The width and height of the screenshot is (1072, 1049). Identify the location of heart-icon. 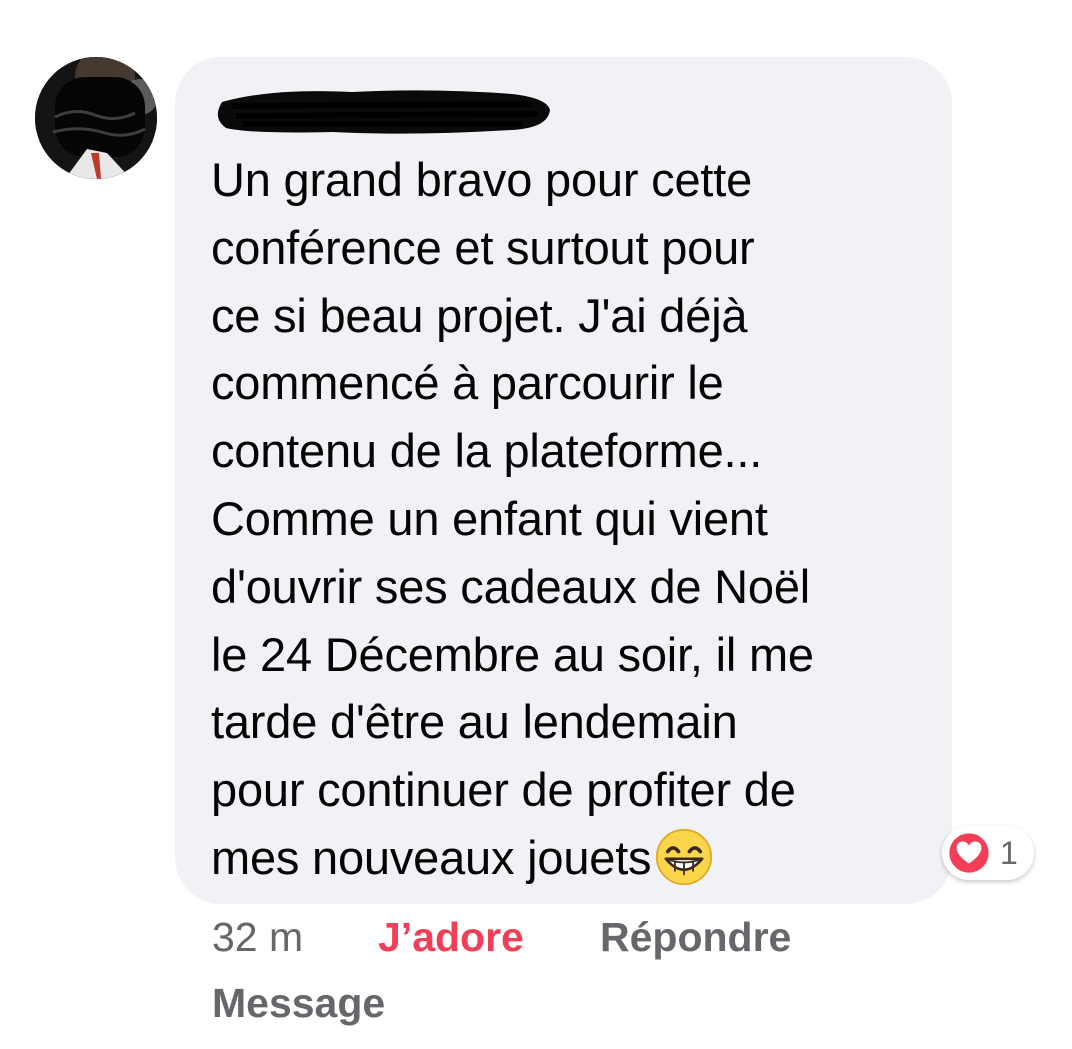
(969, 853).